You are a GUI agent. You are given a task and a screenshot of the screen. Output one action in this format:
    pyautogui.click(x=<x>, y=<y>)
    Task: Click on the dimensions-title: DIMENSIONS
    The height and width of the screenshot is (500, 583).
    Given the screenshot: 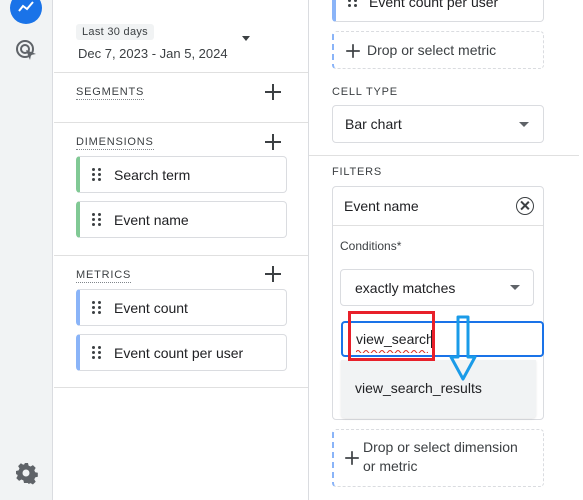 What is the action you would take?
    pyautogui.click(x=115, y=143)
    